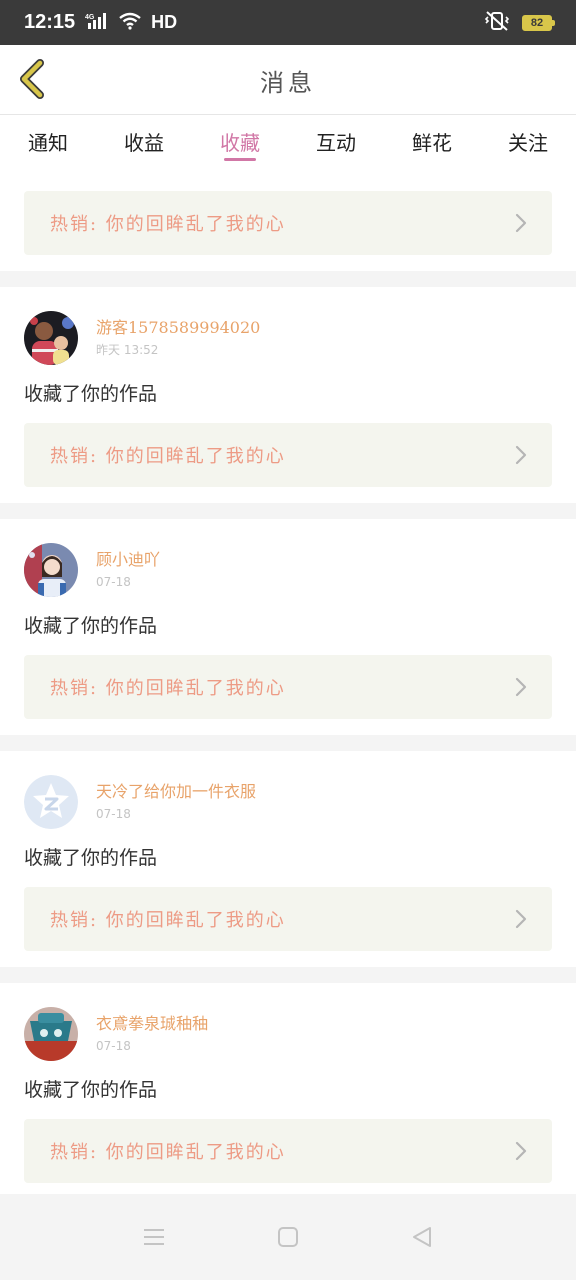 This screenshot has height=1280, width=576. I want to click on user-row: 顾小迪吖 07-18, so click(288, 570).